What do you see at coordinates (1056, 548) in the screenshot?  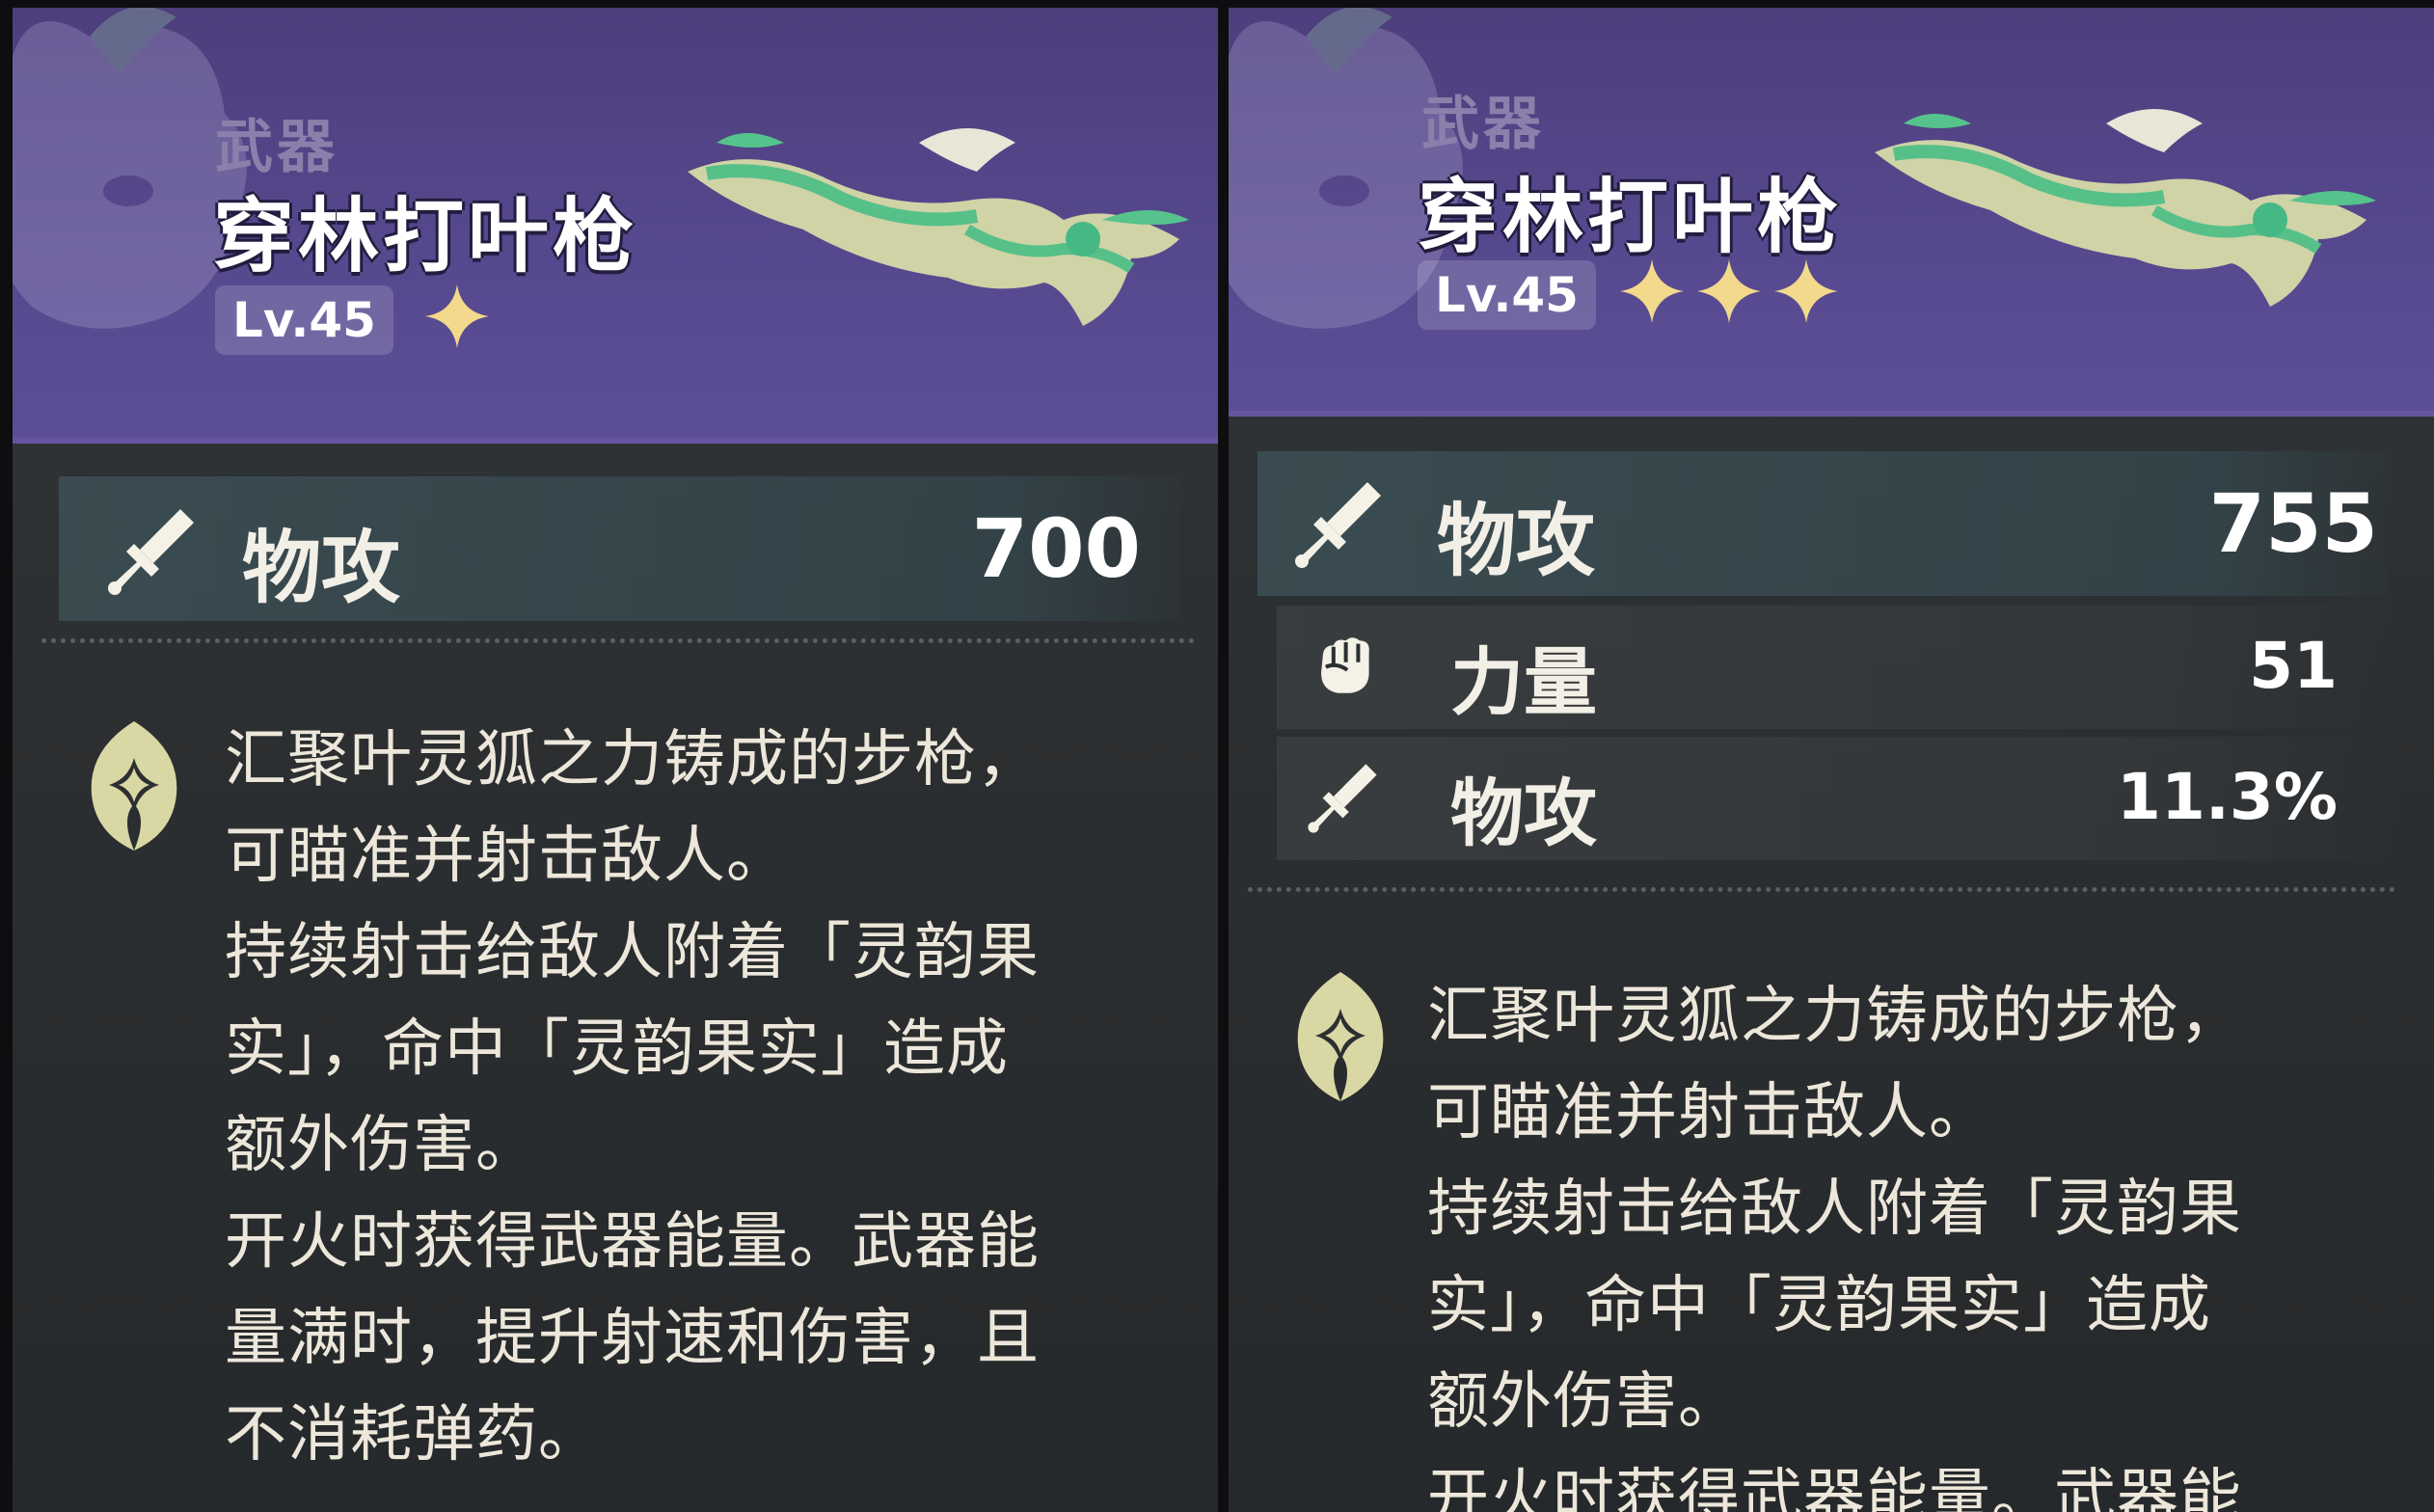 I see `main-stat-value: 700` at bounding box center [1056, 548].